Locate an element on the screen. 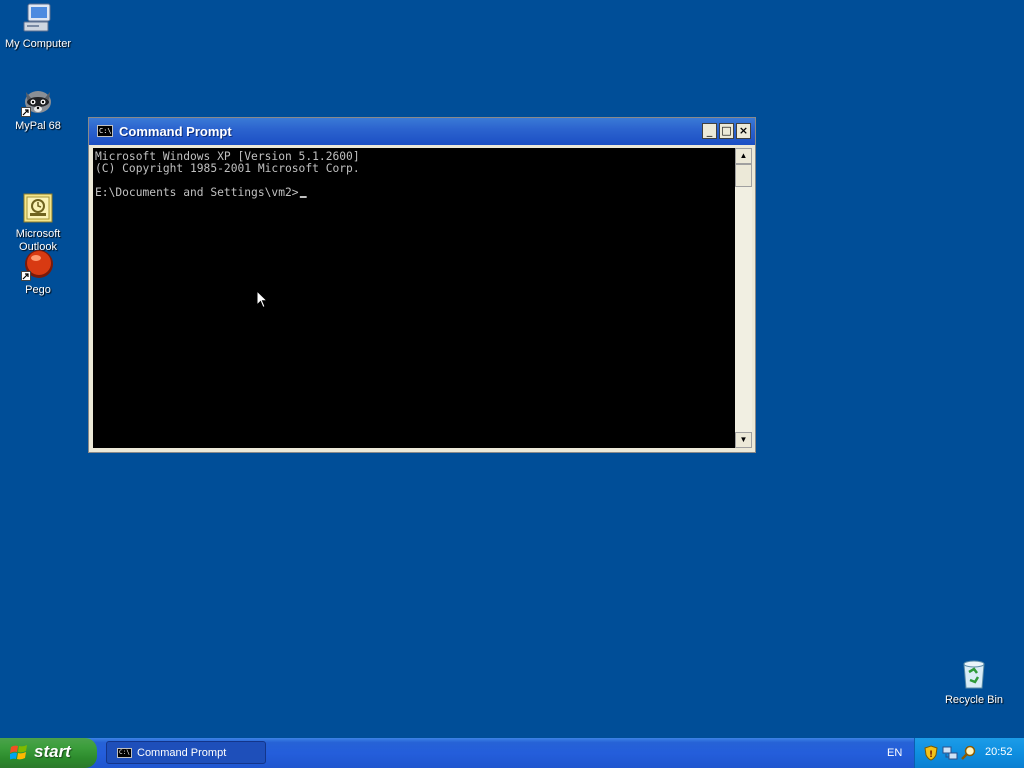 This screenshot has width=1024, height=768. start-button: start is located at coordinates (48, 753).